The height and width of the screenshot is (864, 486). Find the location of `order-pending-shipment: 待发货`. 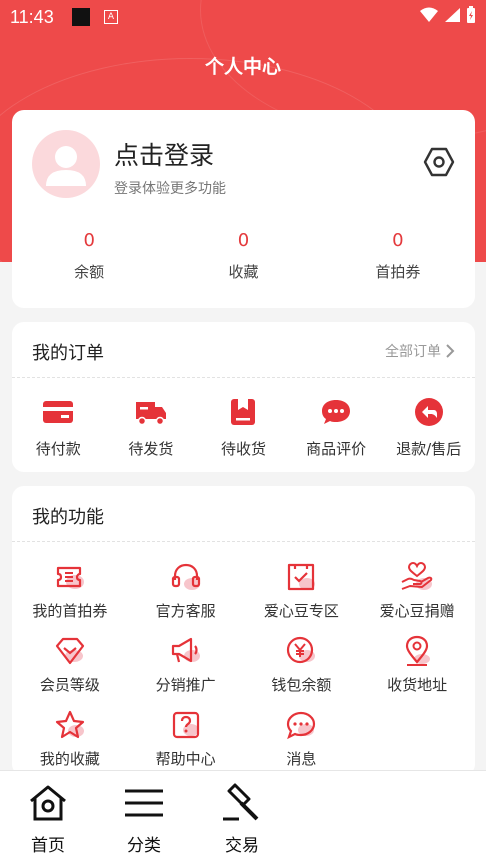

order-pending-shipment: 待发货 is located at coordinates (151, 426).